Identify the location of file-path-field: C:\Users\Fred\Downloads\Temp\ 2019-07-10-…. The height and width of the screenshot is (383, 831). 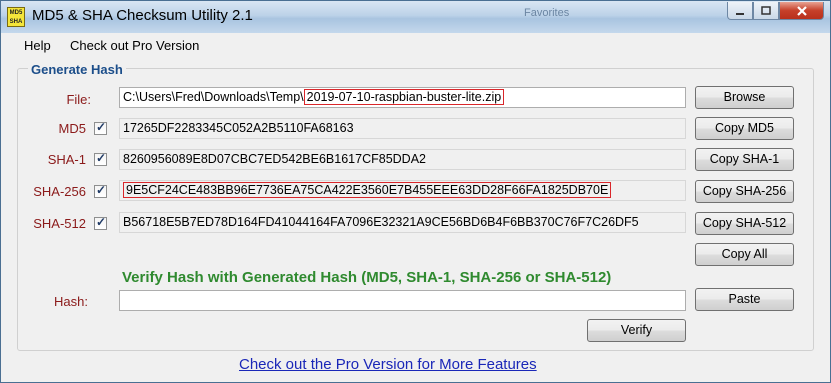
(402, 97).